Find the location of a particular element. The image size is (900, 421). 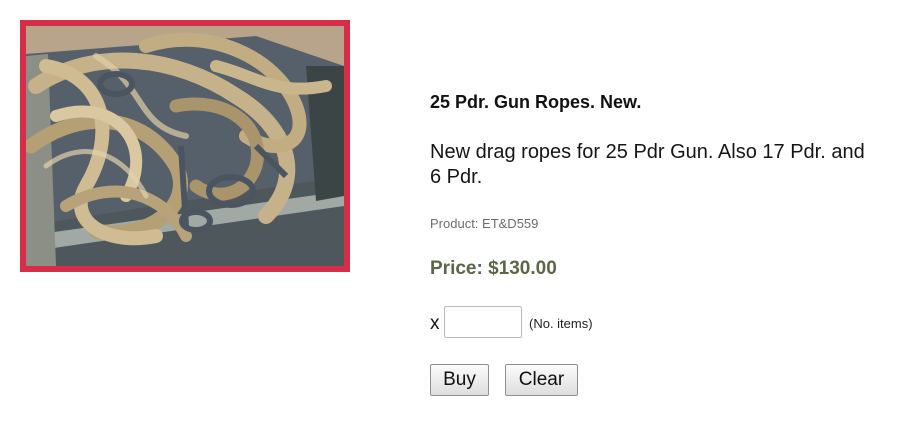

quantity-row: x (No. items) is located at coordinates (580, 323).